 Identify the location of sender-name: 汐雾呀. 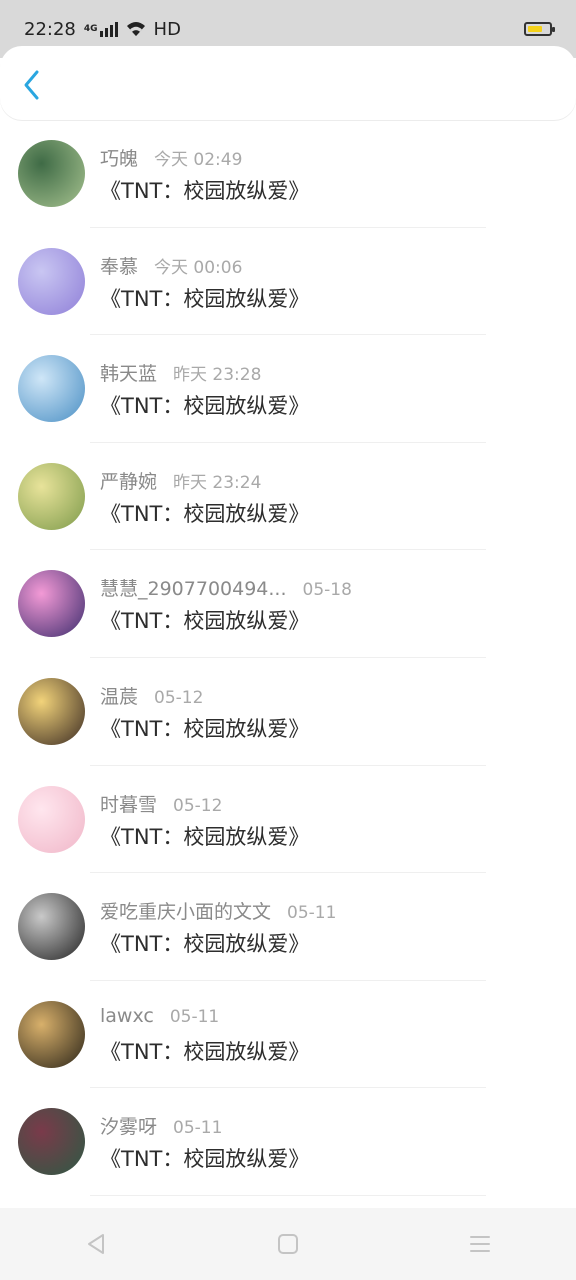
(129, 1127).